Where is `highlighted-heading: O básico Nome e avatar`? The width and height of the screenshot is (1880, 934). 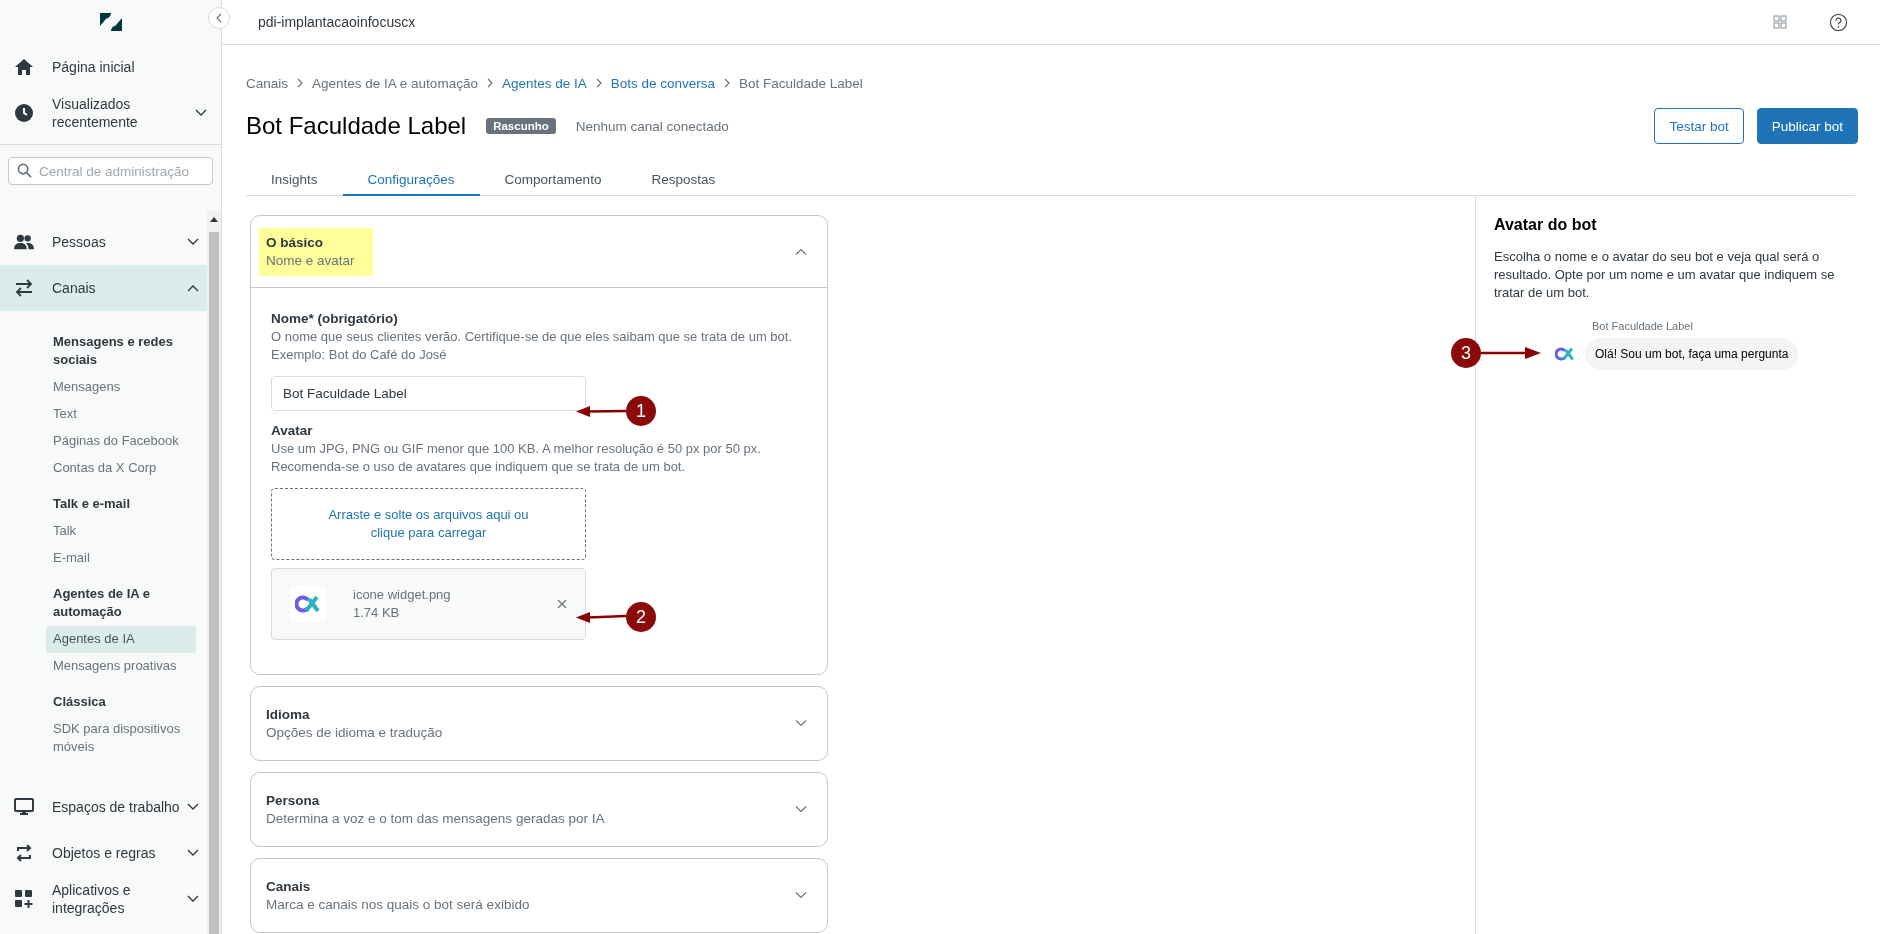
highlighted-heading: O básico Nome e avatar is located at coordinates (316, 251).